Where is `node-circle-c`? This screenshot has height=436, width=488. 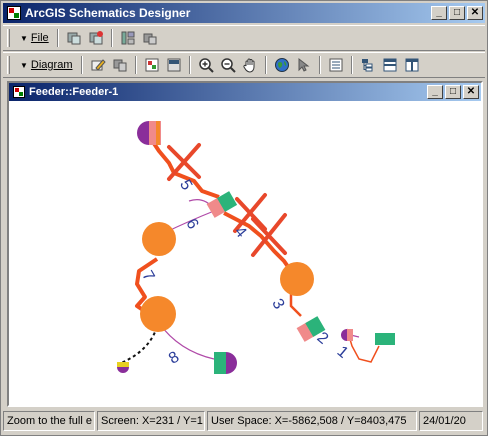
node-circle-c is located at coordinates (297, 279).